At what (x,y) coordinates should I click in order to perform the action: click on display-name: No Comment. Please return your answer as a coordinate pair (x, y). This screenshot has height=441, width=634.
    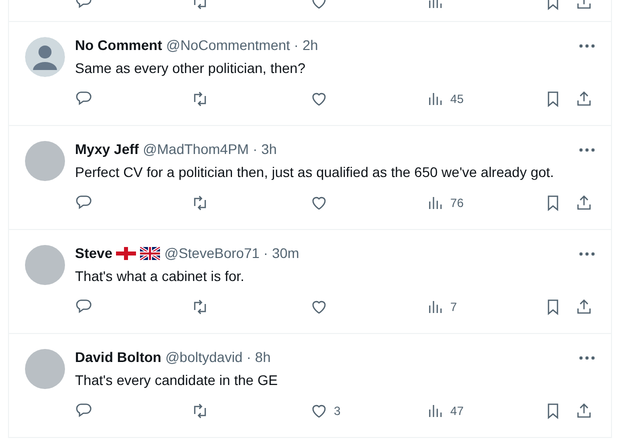
    Looking at the image, I should click on (118, 45).